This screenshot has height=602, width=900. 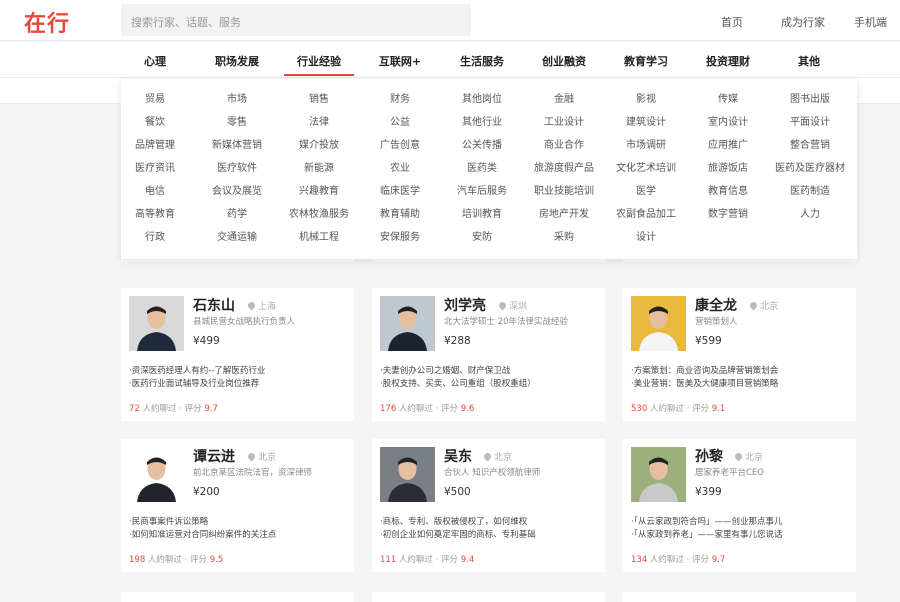 I want to click on industry-option: 市场, so click(x=237, y=100).